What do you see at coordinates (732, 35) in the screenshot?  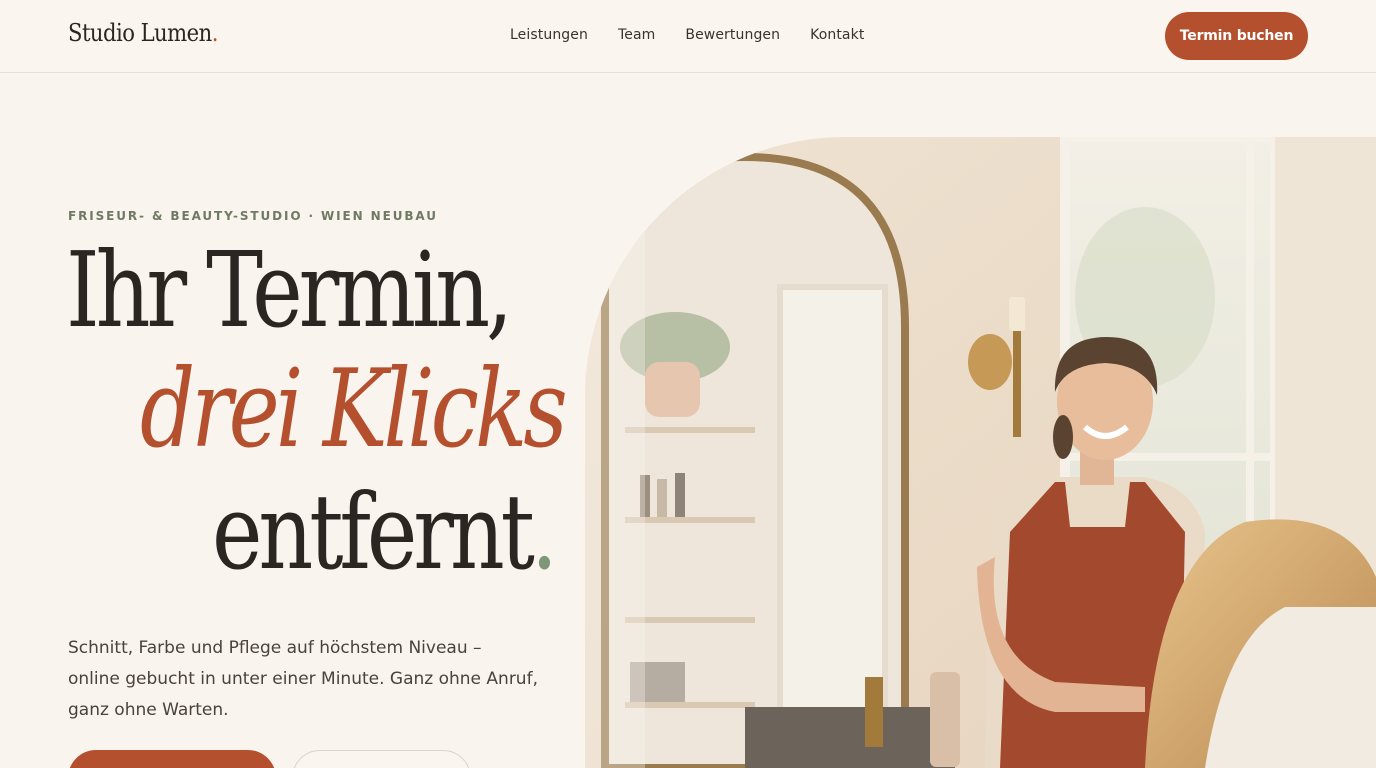 I see `nav-link-bewertungen: Bewertungen` at bounding box center [732, 35].